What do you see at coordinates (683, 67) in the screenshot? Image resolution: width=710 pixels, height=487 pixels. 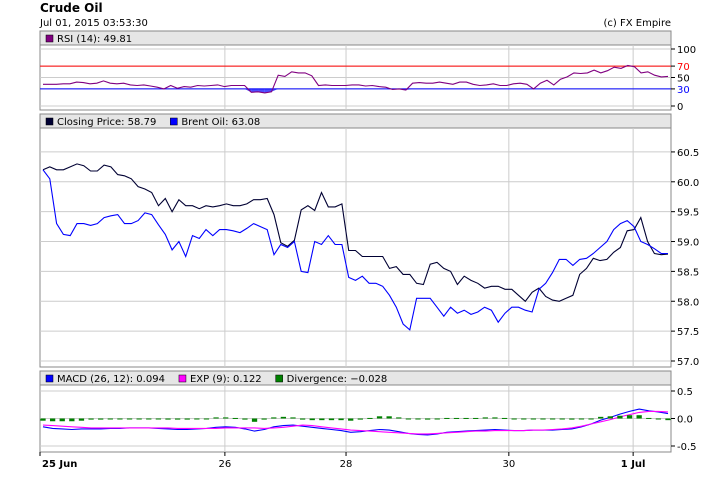 I see `y-tick-label: 70` at bounding box center [683, 67].